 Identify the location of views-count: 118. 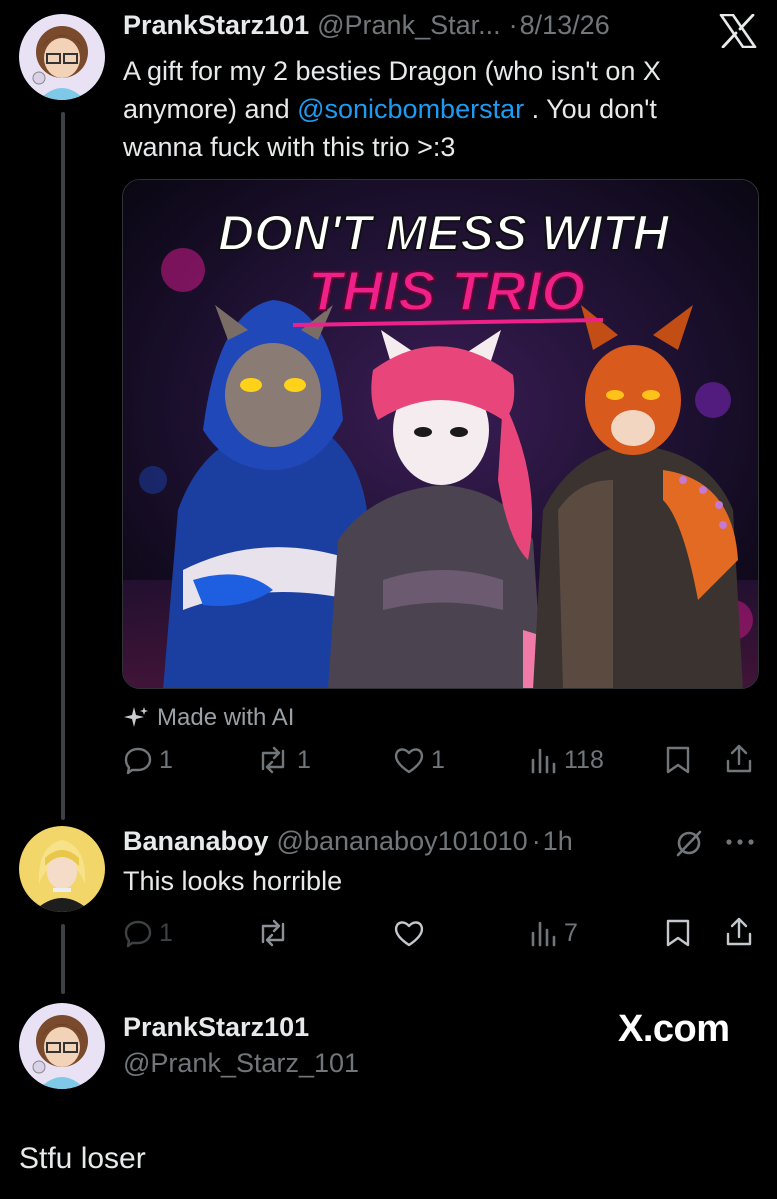
(584, 759).